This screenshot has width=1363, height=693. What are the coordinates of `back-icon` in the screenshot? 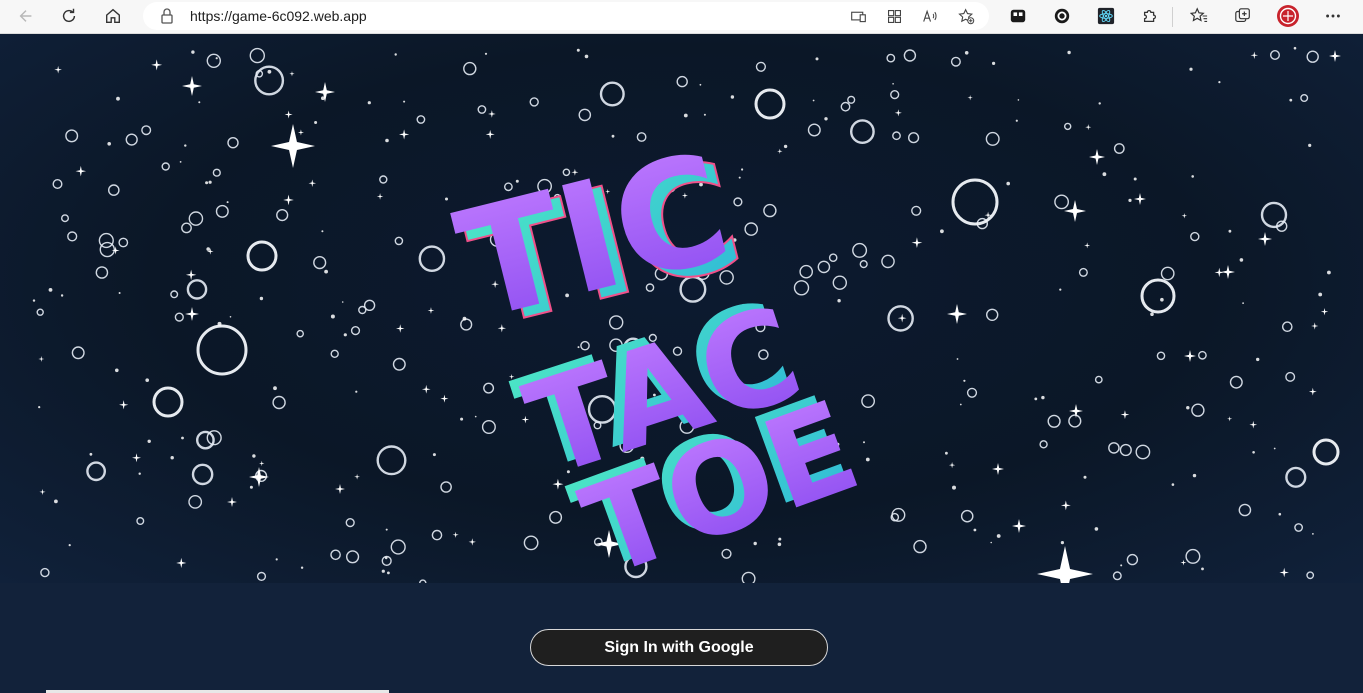 It's located at (26, 16).